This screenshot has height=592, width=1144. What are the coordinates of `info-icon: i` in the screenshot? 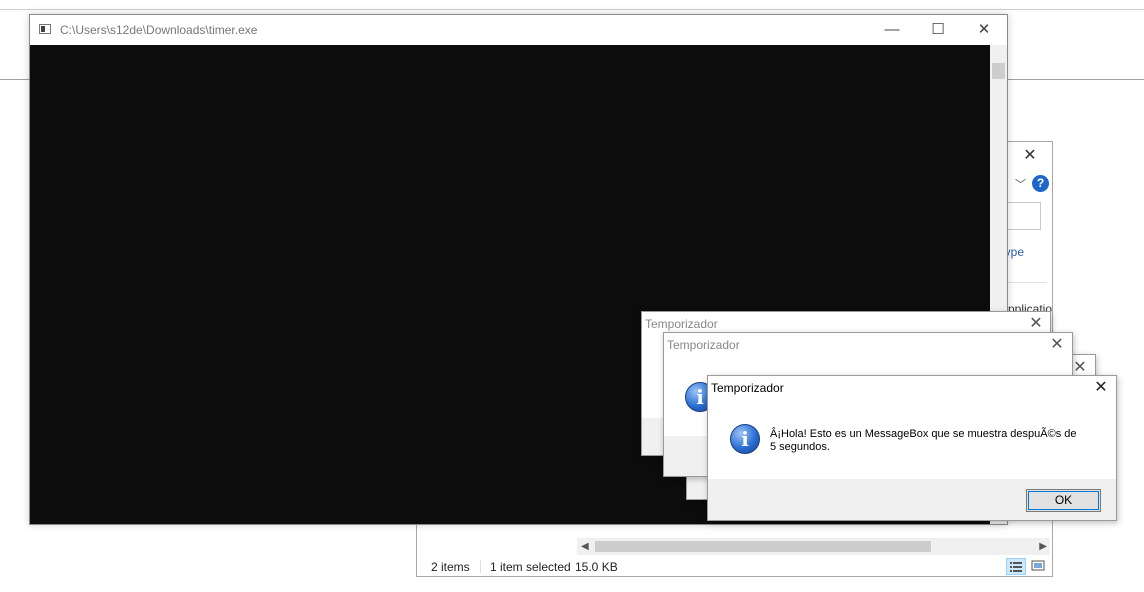 It's located at (745, 439).